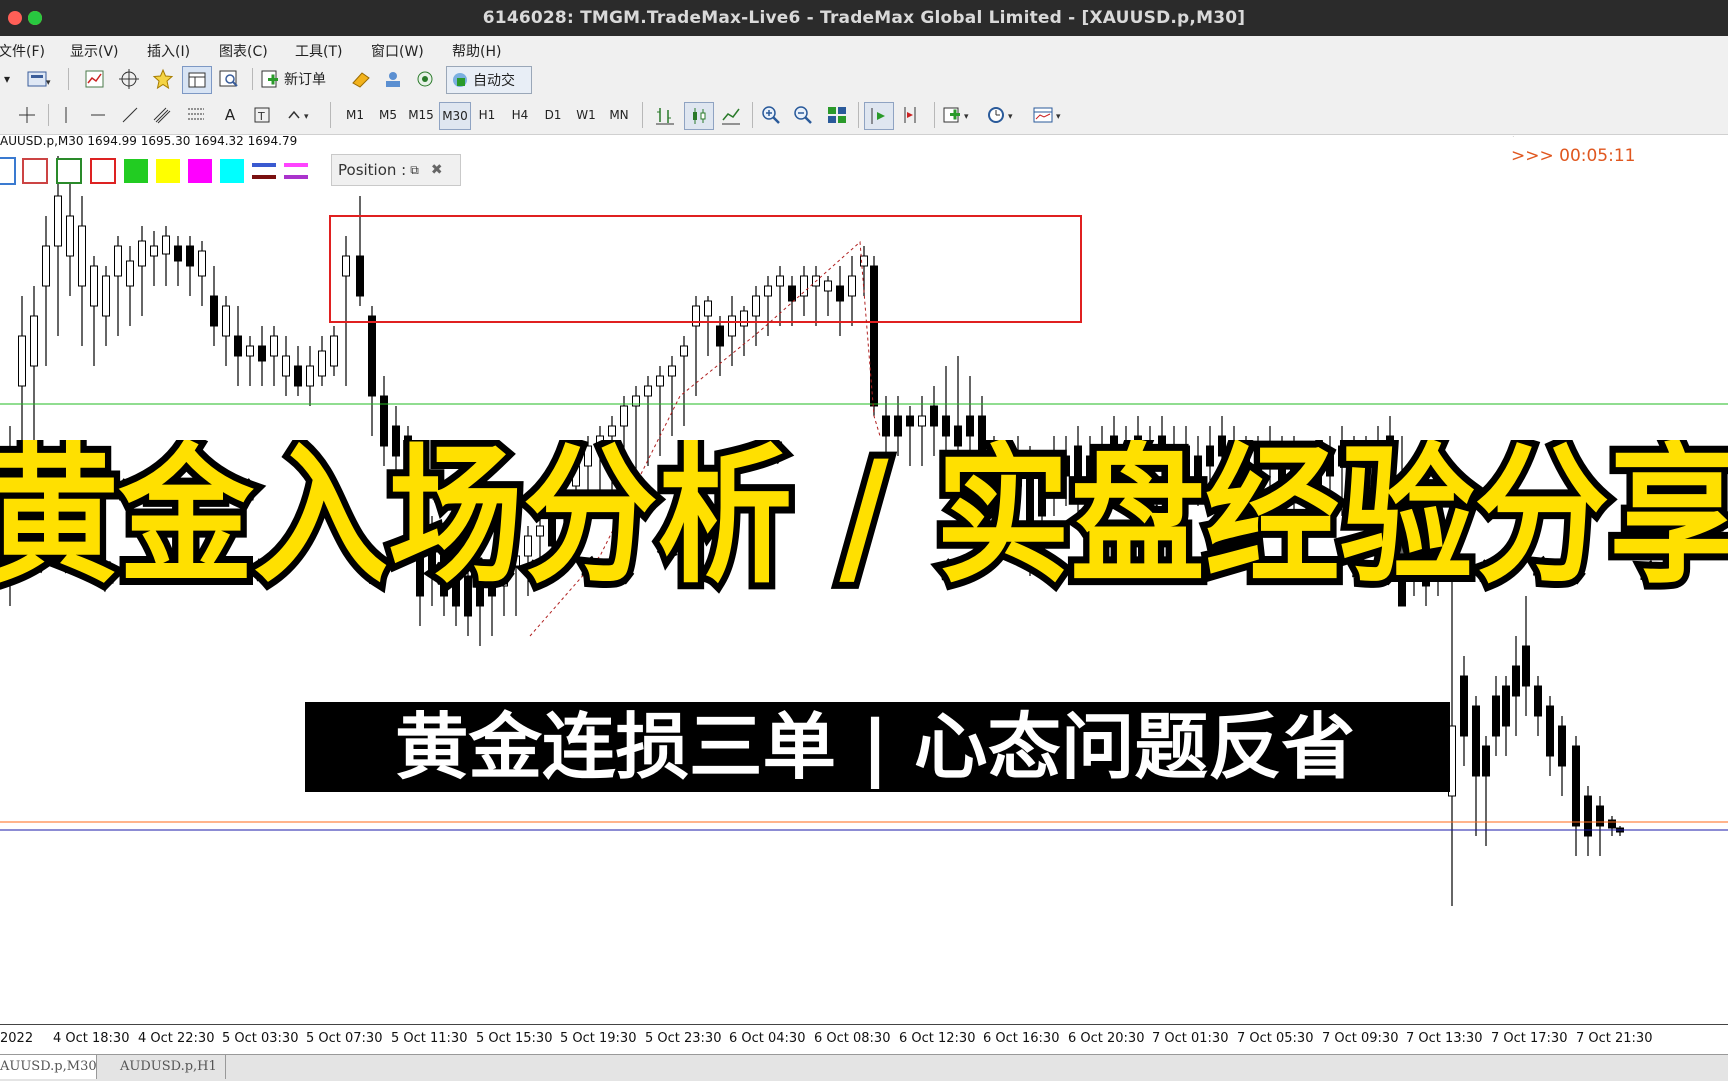  Describe the element at coordinates (1049, 115) in the screenshot. I see `templates-dropdown-icon: ▾` at that location.